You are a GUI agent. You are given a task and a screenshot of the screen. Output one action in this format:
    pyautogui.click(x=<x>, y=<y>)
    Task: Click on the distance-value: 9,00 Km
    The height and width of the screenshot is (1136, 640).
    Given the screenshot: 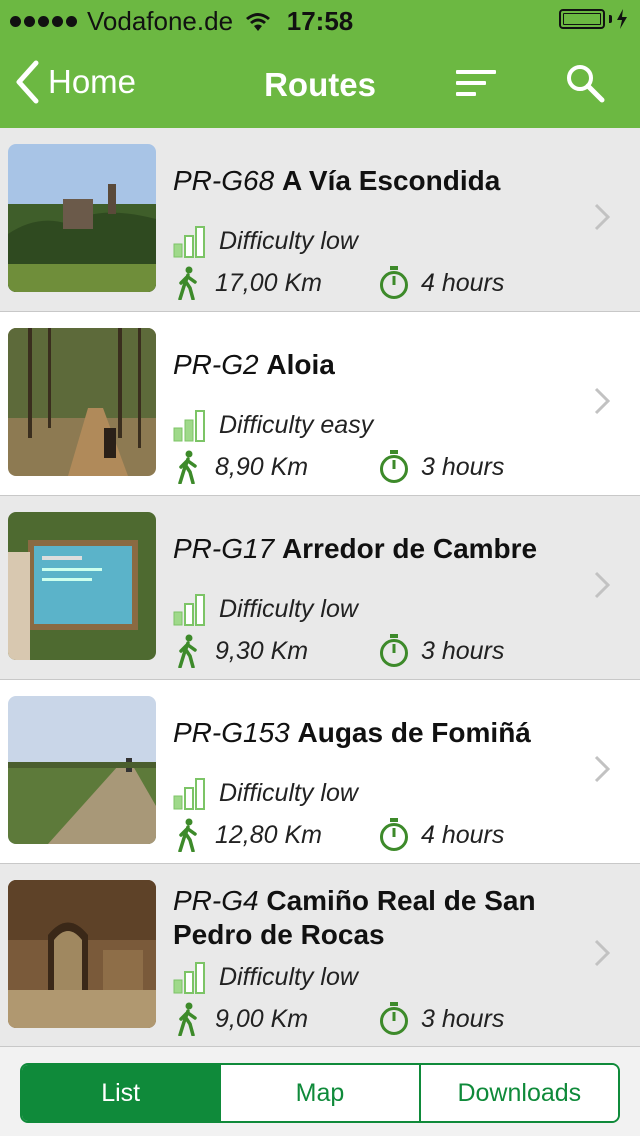 What is the action you would take?
    pyautogui.click(x=262, y=1018)
    